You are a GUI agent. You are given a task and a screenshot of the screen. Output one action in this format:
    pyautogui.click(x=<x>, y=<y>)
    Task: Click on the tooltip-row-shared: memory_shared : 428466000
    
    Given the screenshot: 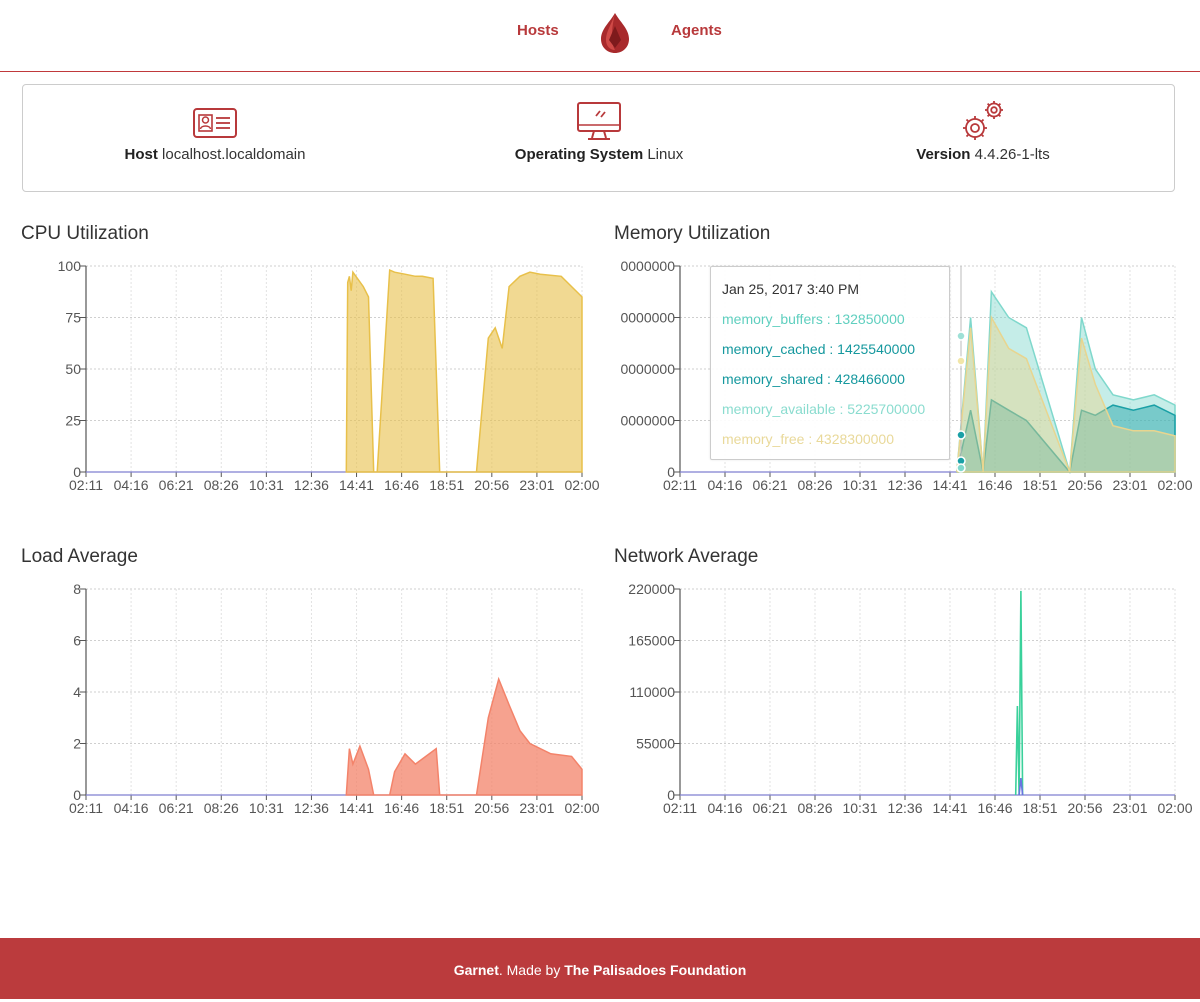 What is the action you would take?
    pyautogui.click(x=813, y=379)
    